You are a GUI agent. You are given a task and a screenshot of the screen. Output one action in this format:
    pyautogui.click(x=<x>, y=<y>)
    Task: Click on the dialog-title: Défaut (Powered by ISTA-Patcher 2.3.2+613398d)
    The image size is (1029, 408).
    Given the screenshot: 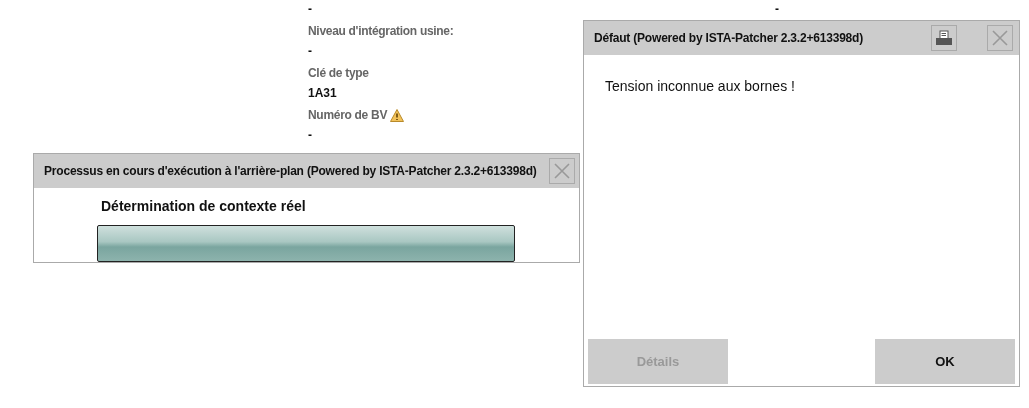 What is the action you would take?
    pyautogui.click(x=729, y=38)
    